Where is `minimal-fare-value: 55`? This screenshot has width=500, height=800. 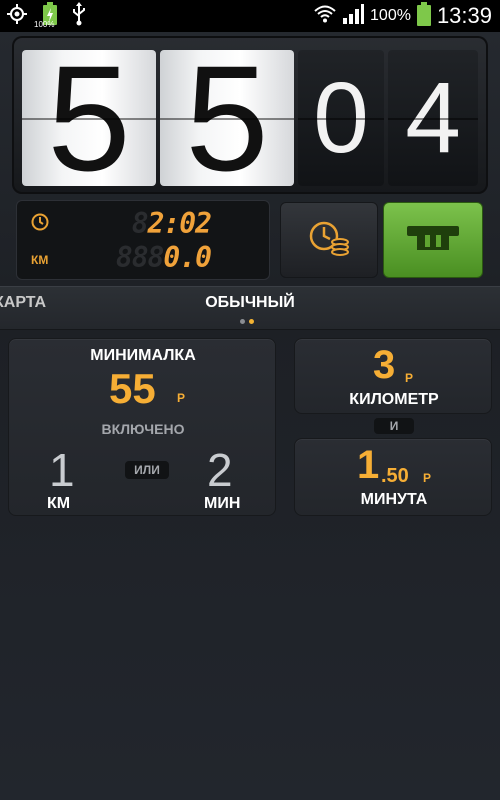
minimal-fare-value: 55 is located at coordinates (132, 388).